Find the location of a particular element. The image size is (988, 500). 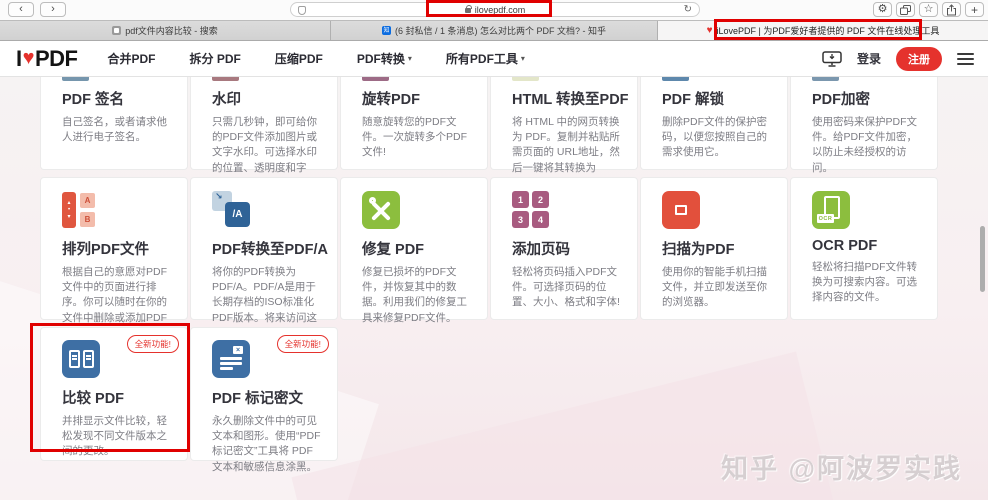

chevron-left-icon: ‹ is located at coordinates (21, 9).